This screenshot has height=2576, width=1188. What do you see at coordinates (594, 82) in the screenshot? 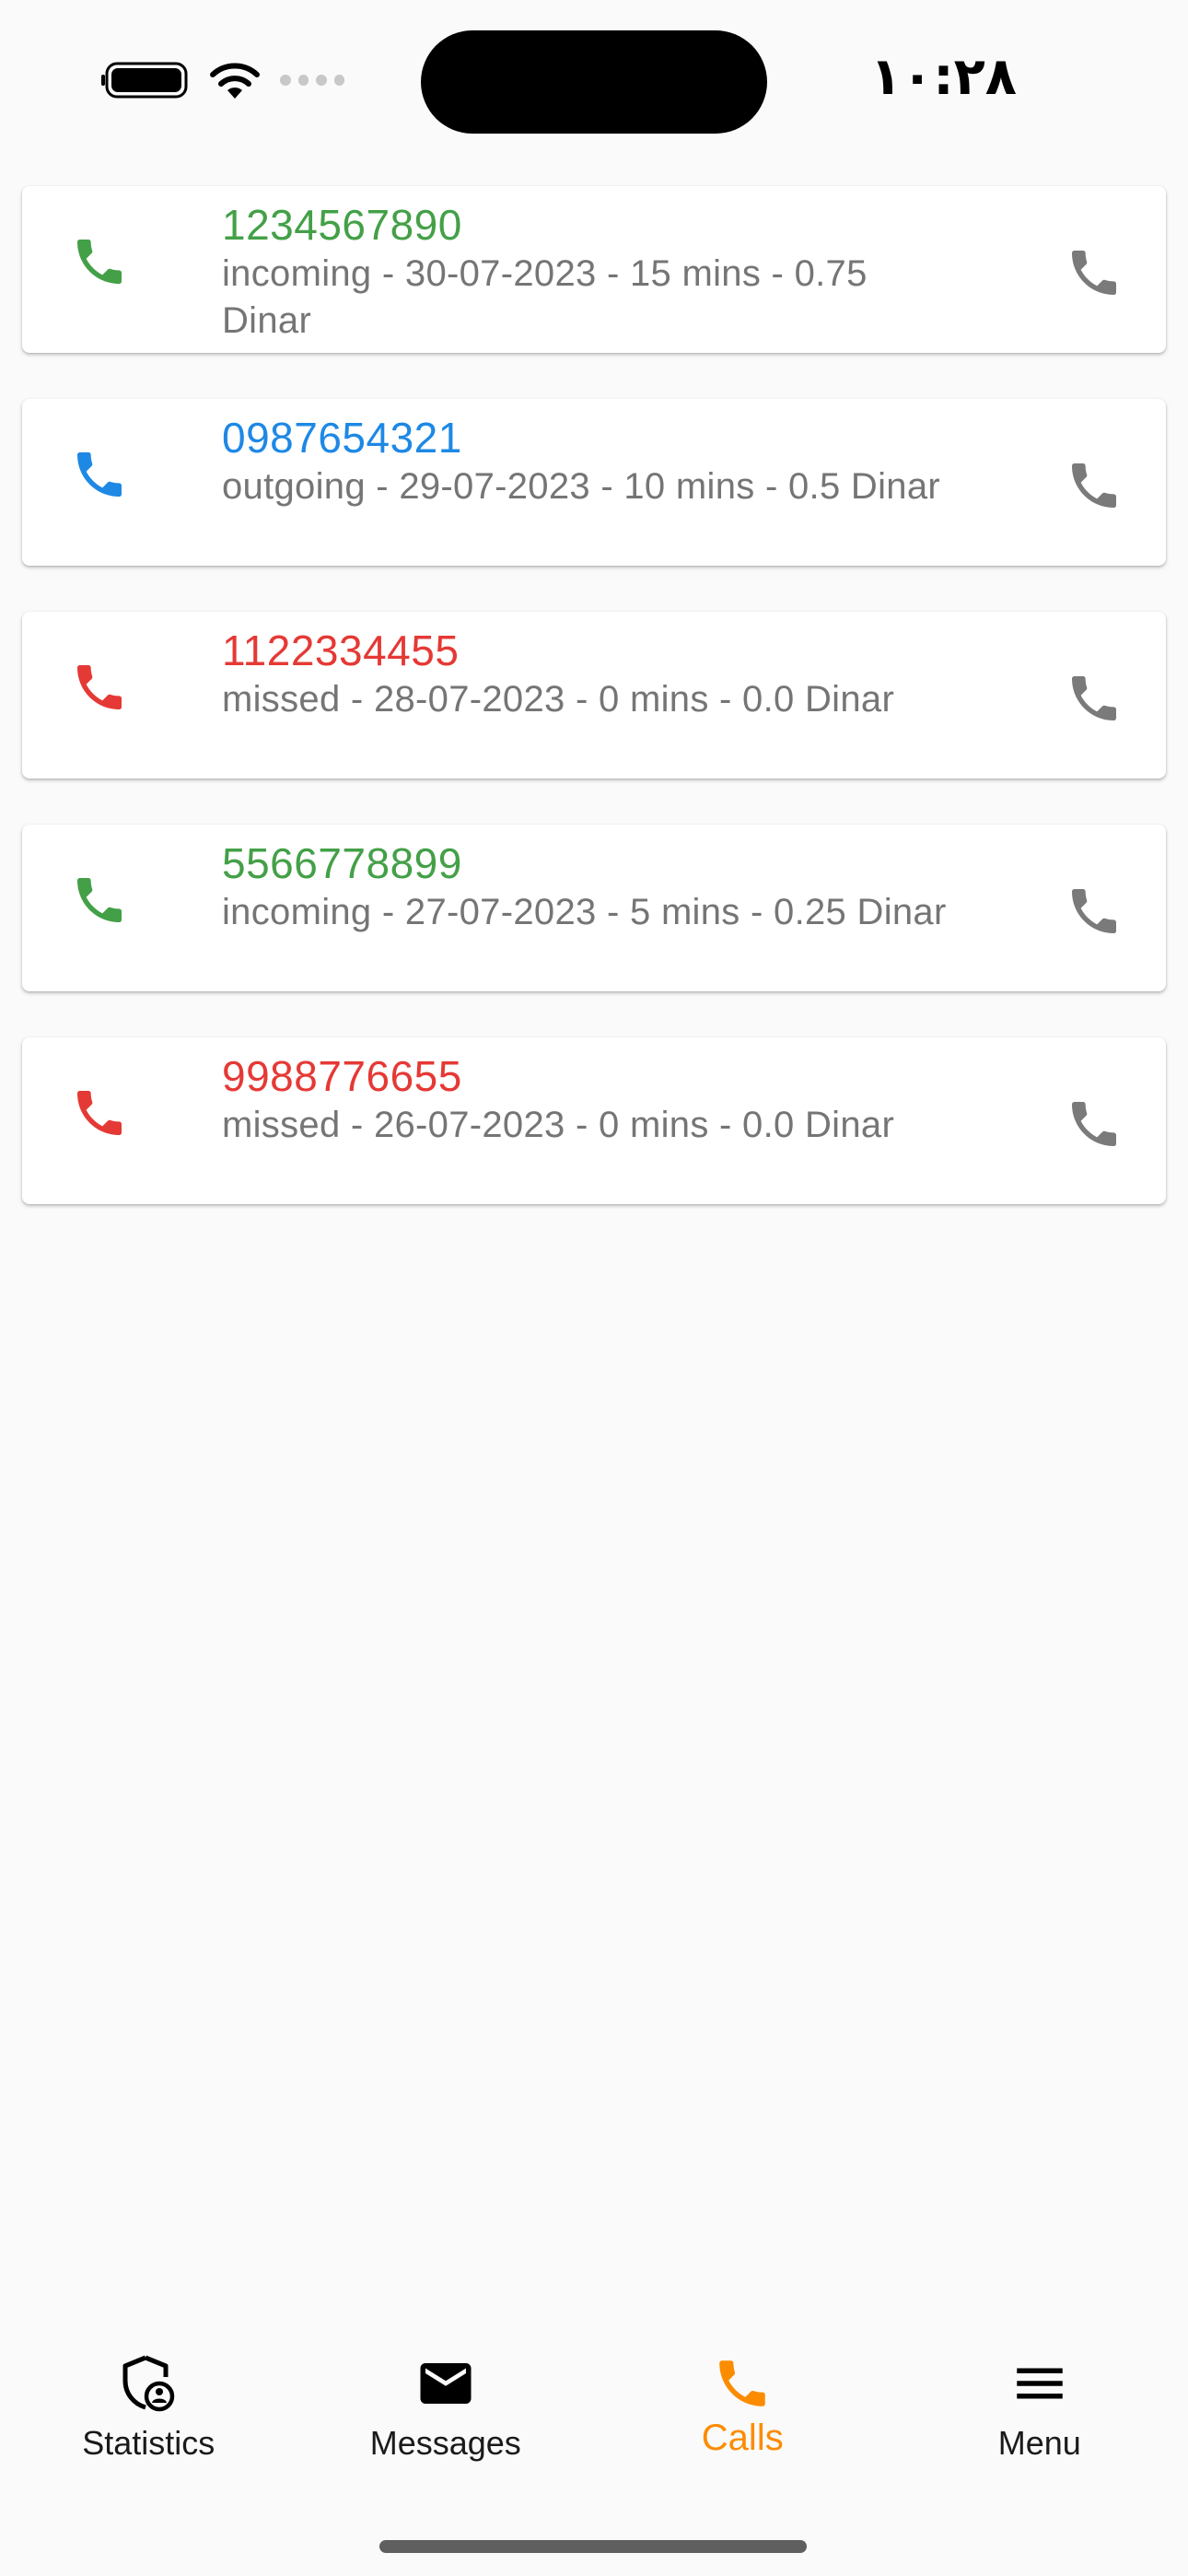
I see `dynamic-island` at bounding box center [594, 82].